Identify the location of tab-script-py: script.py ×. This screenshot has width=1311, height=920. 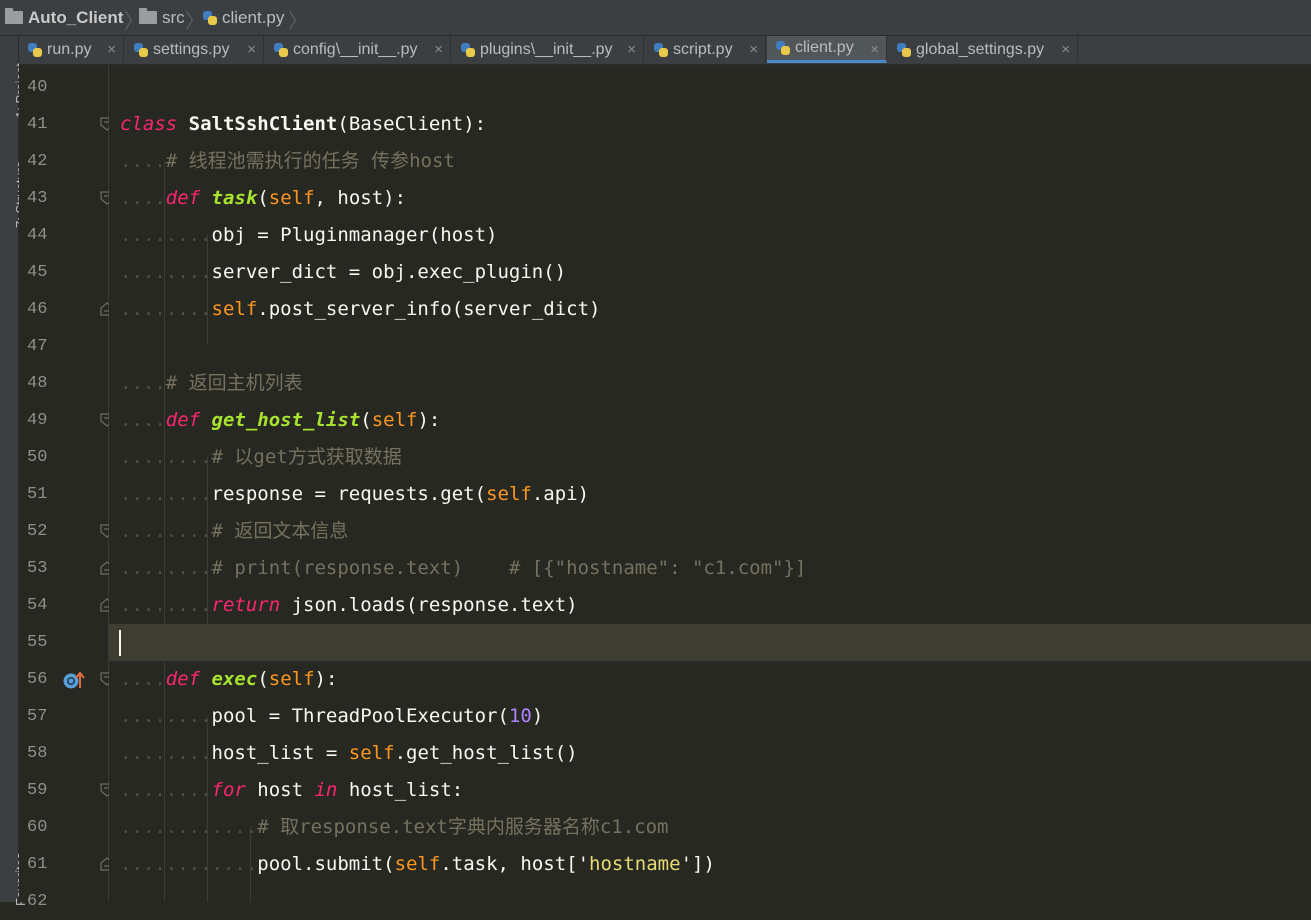
(705, 49).